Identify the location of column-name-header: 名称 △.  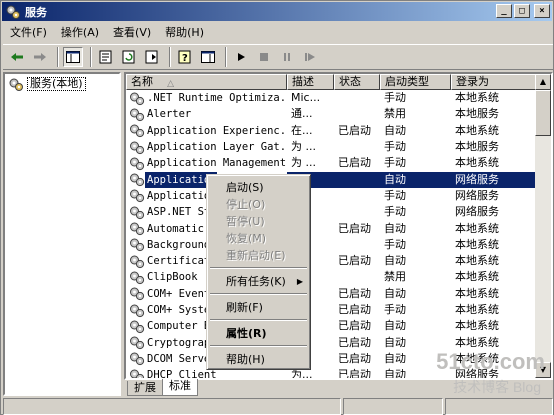
(206, 82).